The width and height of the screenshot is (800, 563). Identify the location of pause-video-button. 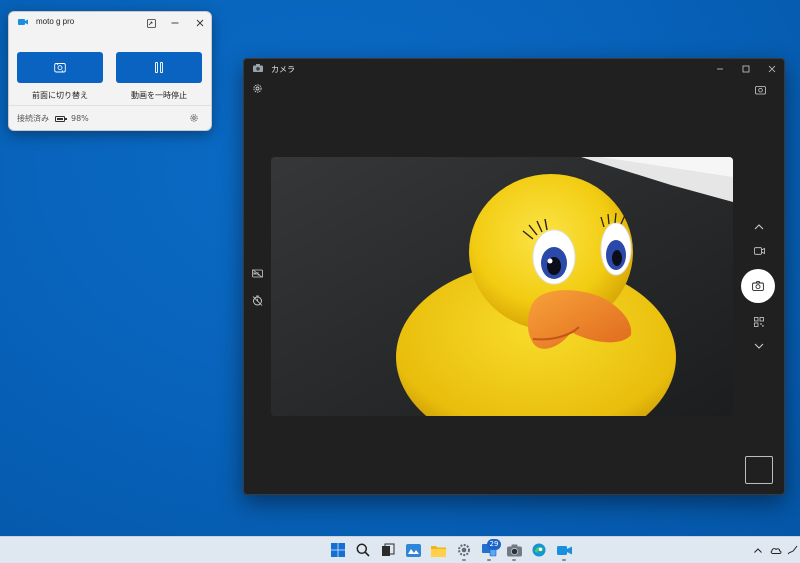
(159, 67).